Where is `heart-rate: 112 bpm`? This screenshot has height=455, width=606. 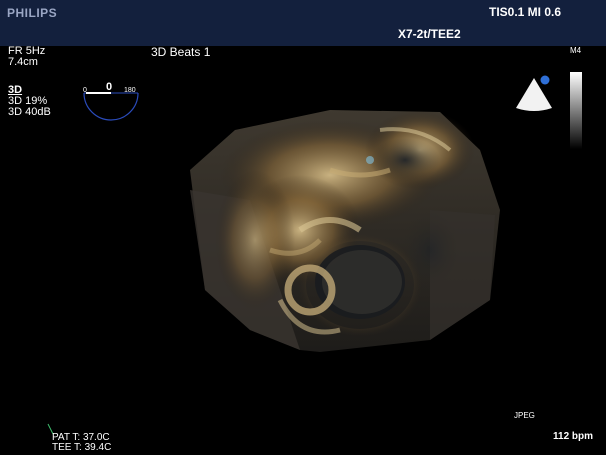 heart-rate: 112 bpm is located at coordinates (573, 436).